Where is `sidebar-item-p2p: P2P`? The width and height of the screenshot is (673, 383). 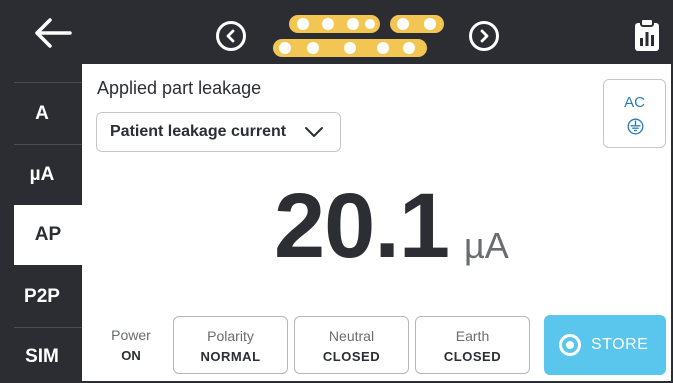
sidebar-item-p2p: P2P is located at coordinates (42, 297).